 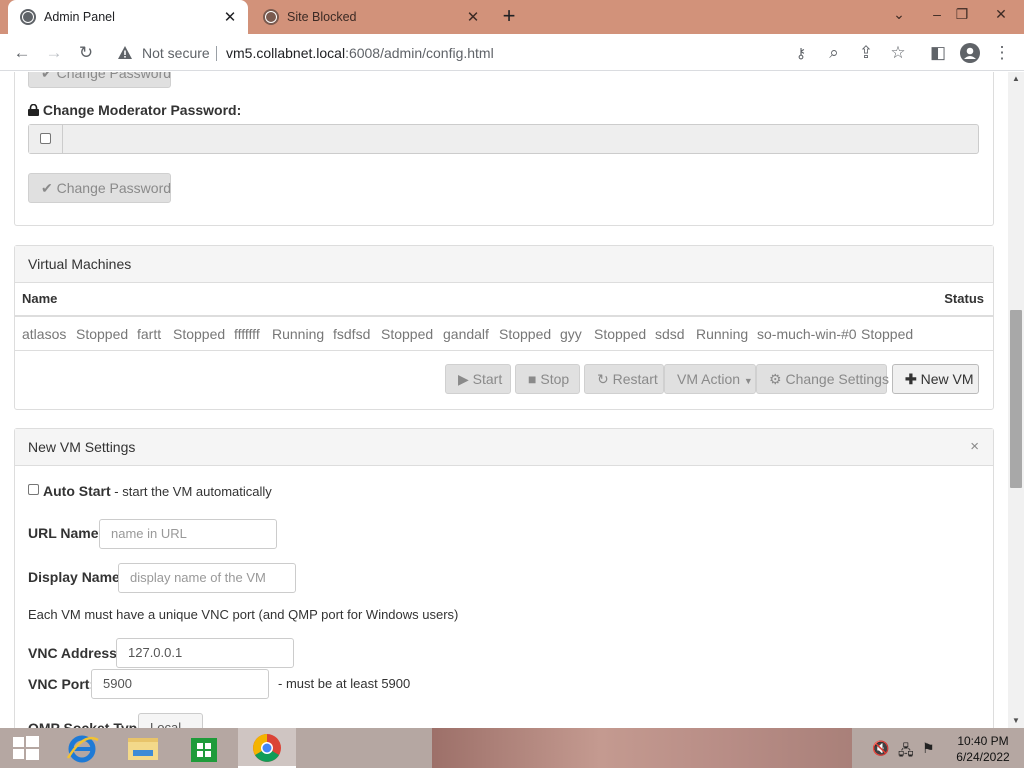 What do you see at coordinates (322, 17) in the screenshot?
I see `tab-title: Site Blocked` at bounding box center [322, 17].